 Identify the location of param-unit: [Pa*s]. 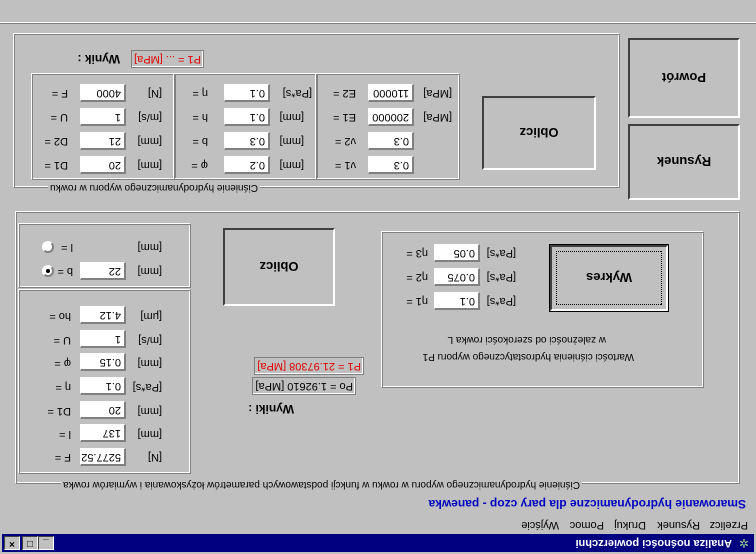
(147, 387).